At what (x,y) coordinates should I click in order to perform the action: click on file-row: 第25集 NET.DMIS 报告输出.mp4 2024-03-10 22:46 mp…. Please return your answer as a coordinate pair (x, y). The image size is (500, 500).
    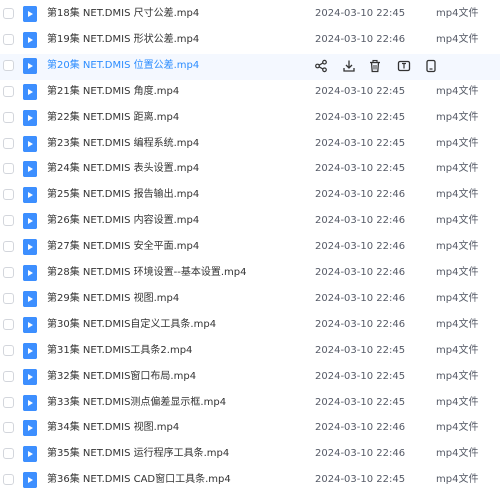
    Looking at the image, I should click on (250, 196).